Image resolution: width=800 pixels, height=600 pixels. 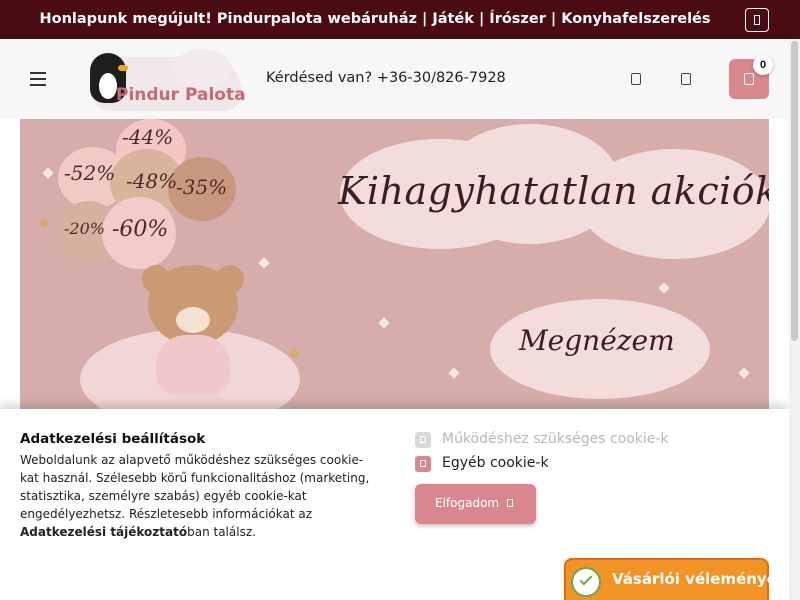 What do you see at coordinates (423, 464) in the screenshot?
I see `checkbox-other` at bounding box center [423, 464].